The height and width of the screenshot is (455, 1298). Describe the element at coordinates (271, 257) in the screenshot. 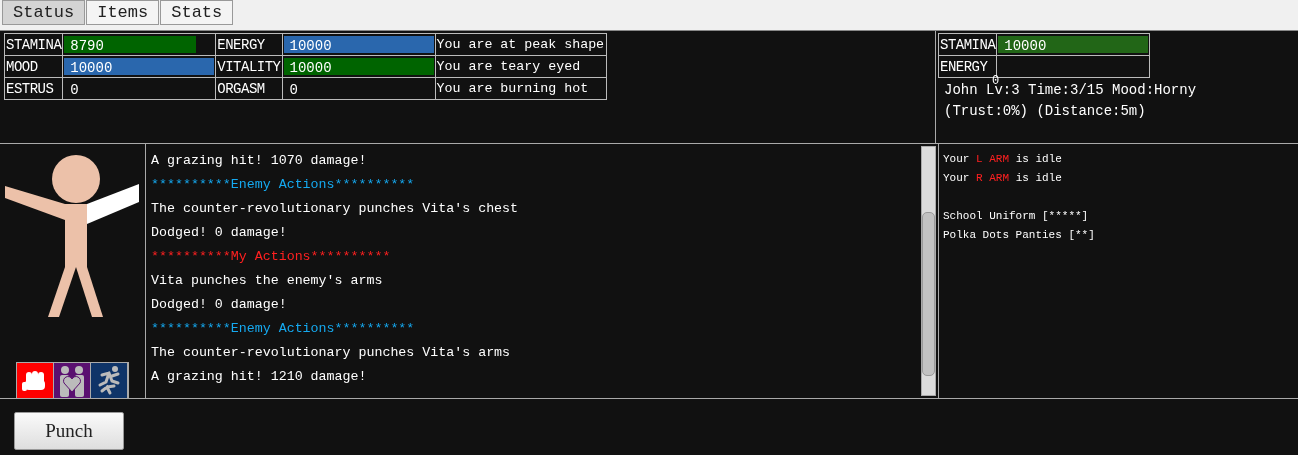

I see `log-header: **********My Actions**********` at that location.